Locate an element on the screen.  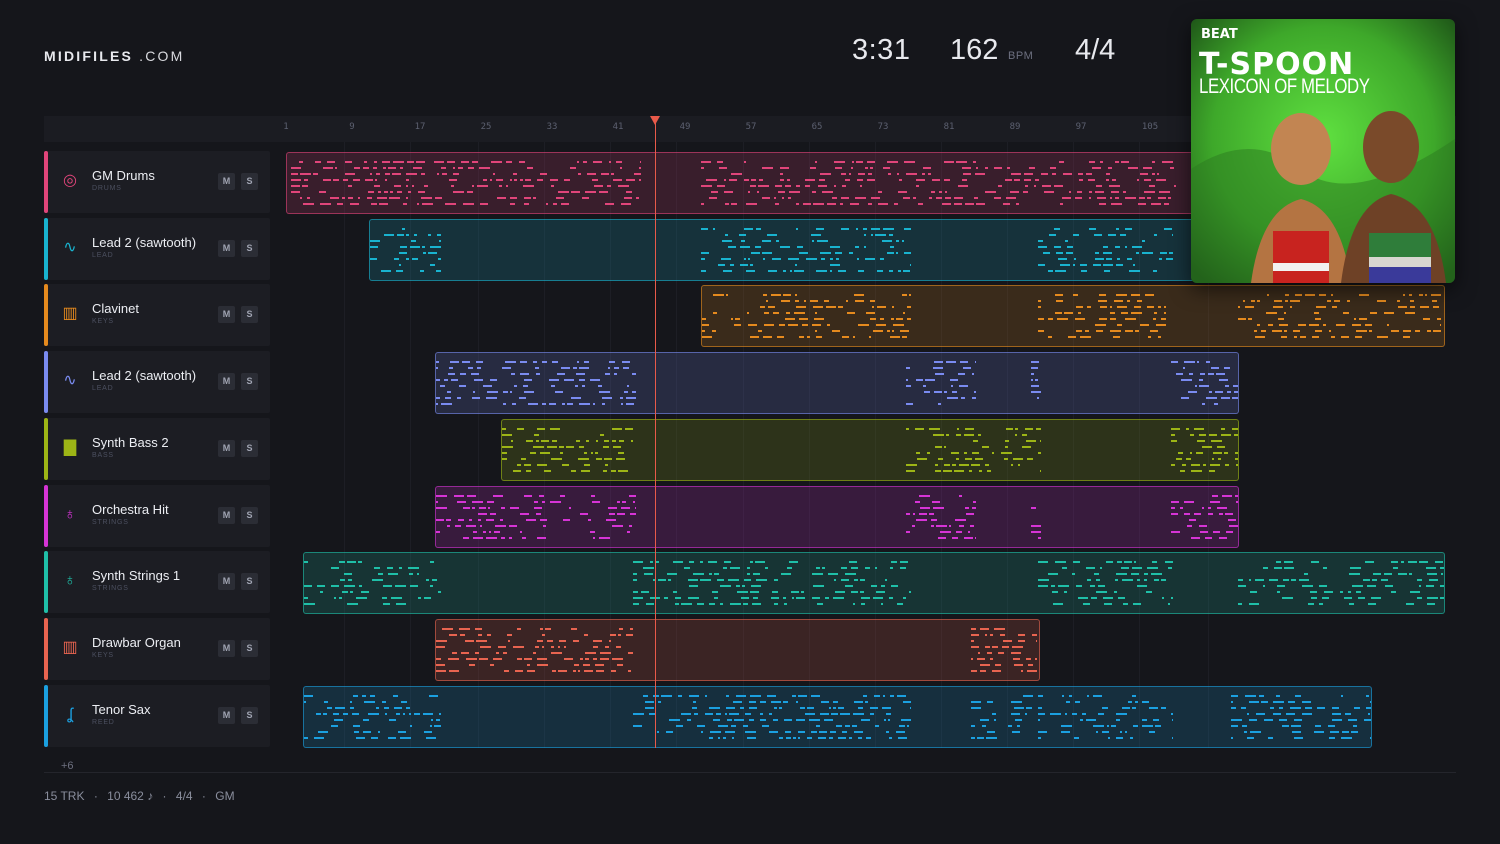
playhead is located at coordinates (655, 432).